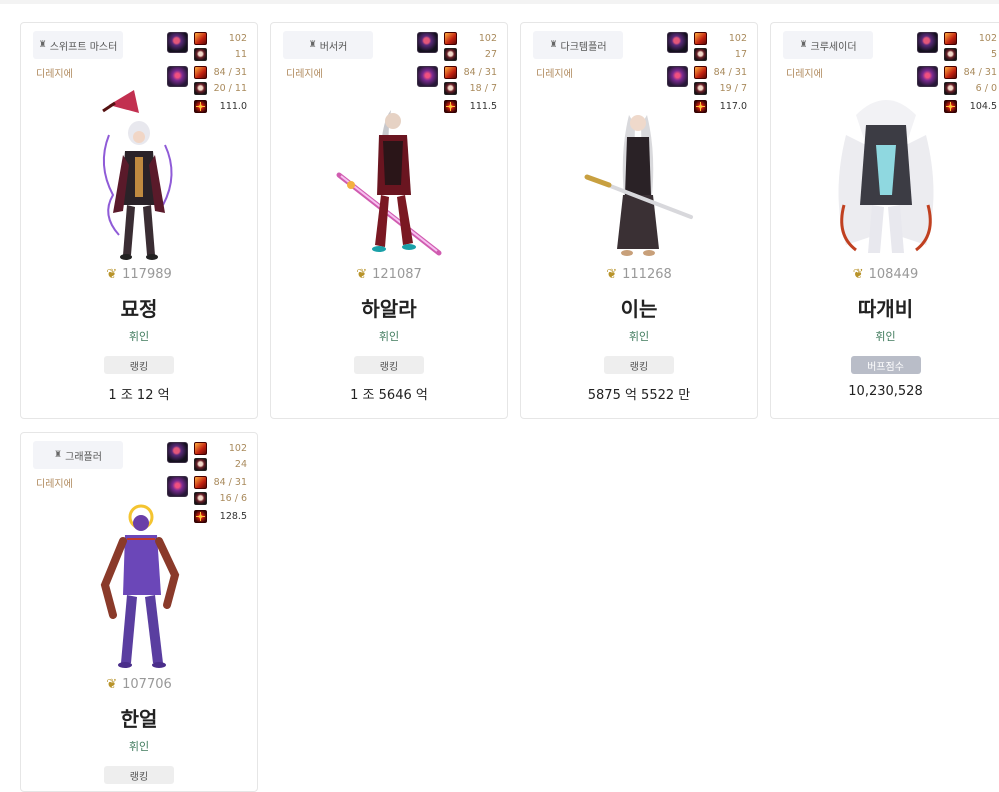 The width and height of the screenshot is (999, 792). I want to click on equip-value: 111.0, so click(233, 106).